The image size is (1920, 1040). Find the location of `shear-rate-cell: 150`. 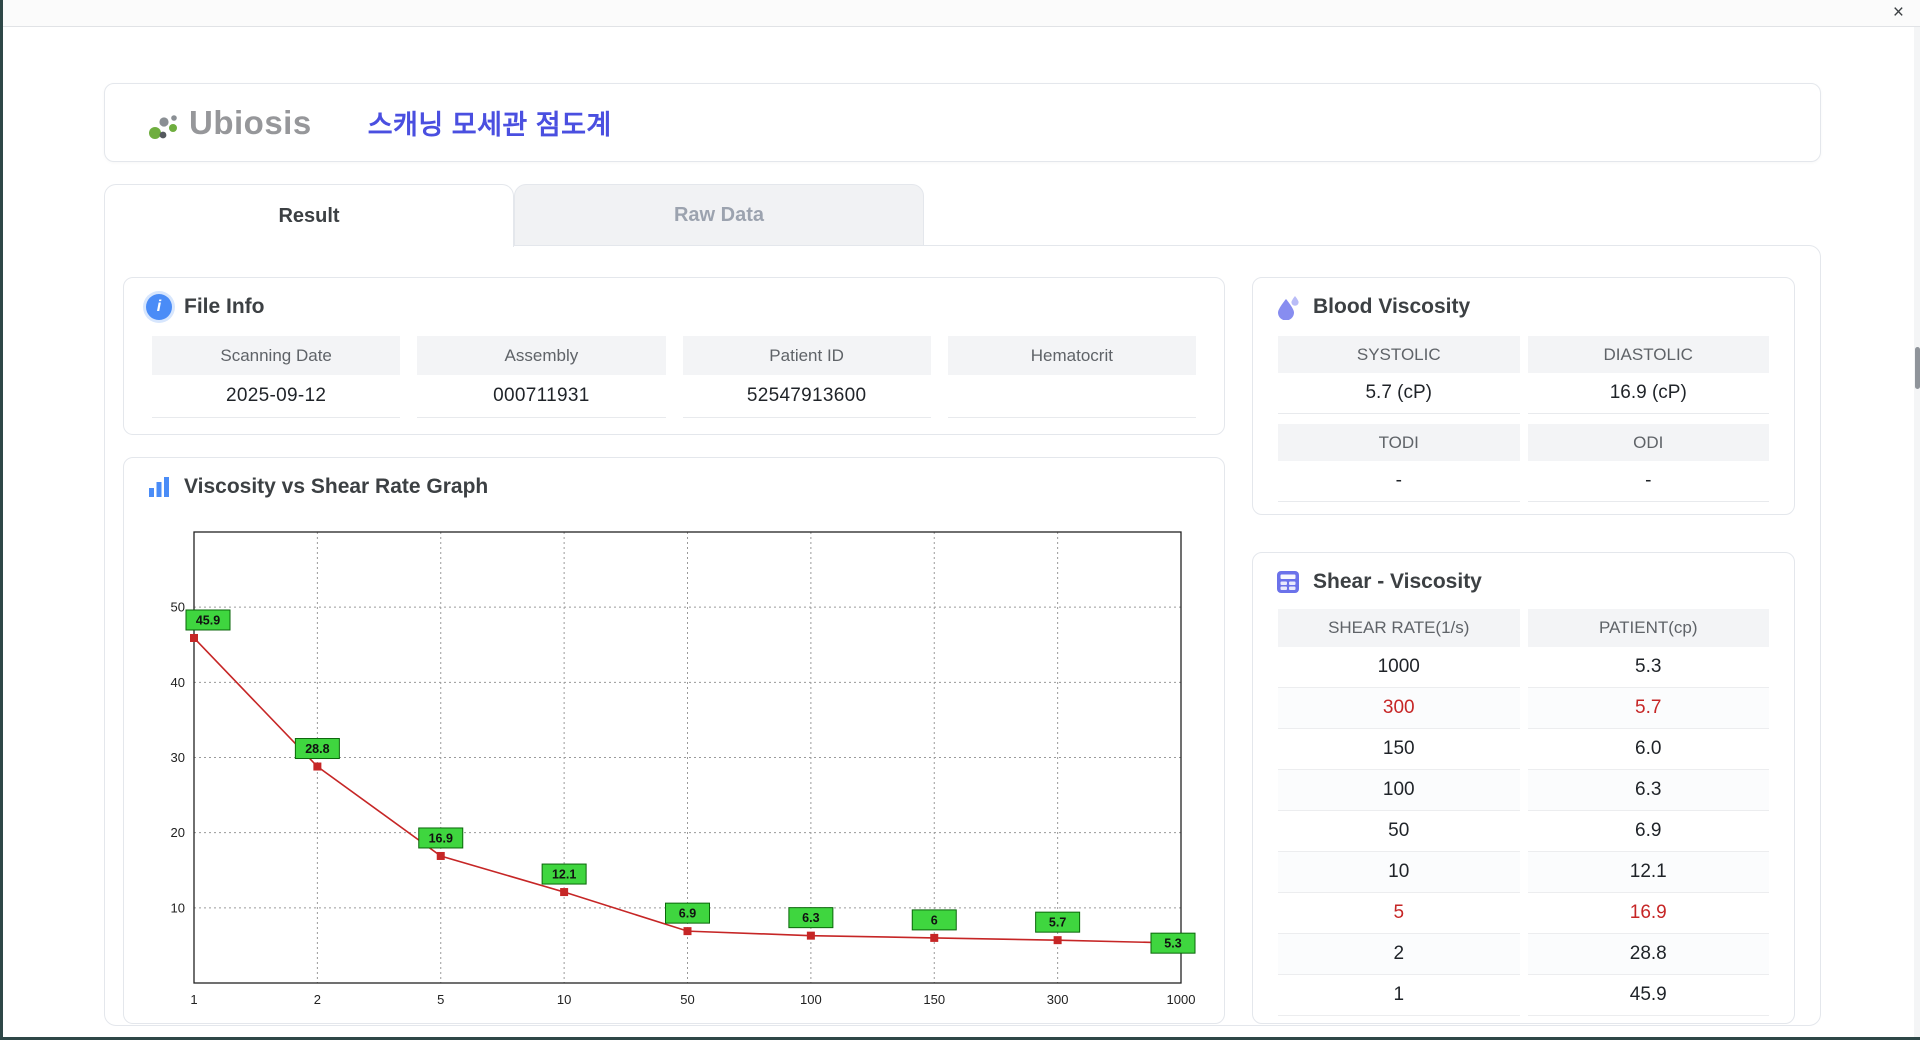

shear-rate-cell: 150 is located at coordinates (1399, 749).